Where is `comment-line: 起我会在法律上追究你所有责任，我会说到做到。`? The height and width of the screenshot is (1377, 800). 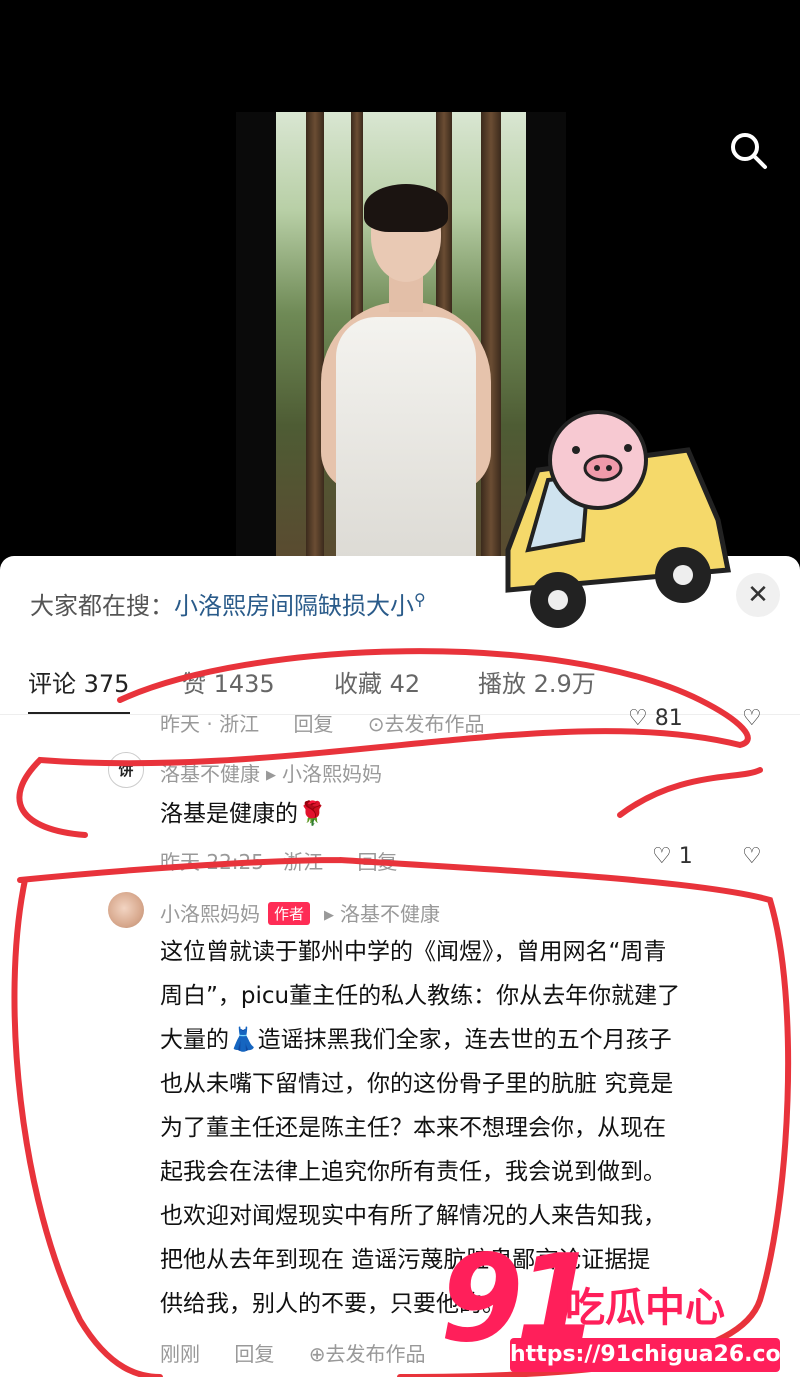
comment-line: 起我会在法律上追究你所有责任，我会说到做到。 is located at coordinates (413, 1172).